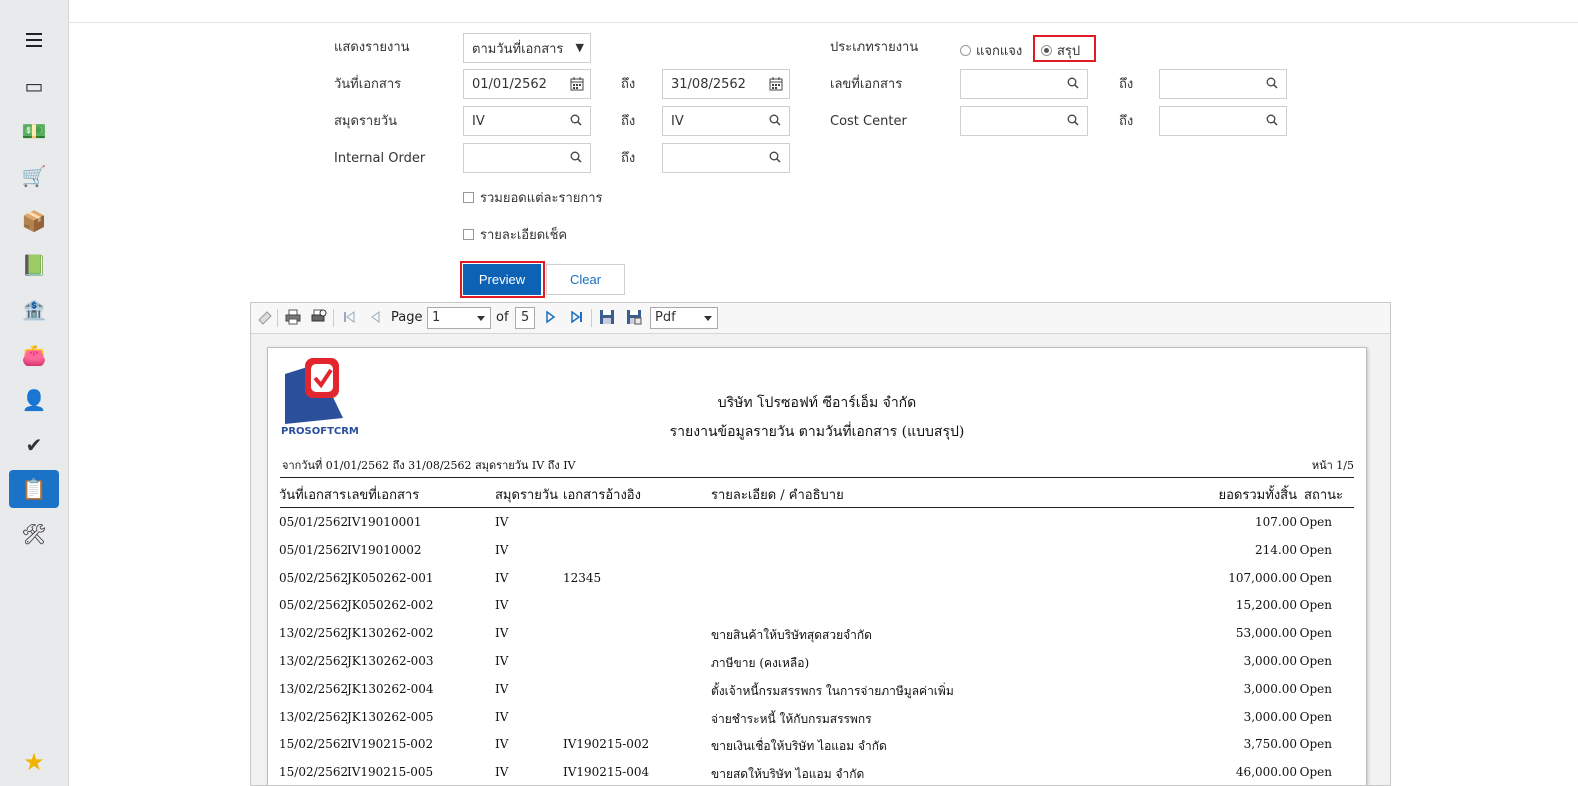  I want to click on row-desc: ขายสินค้าให้บริษัทสุดสวยจำกัด, so click(791, 635).